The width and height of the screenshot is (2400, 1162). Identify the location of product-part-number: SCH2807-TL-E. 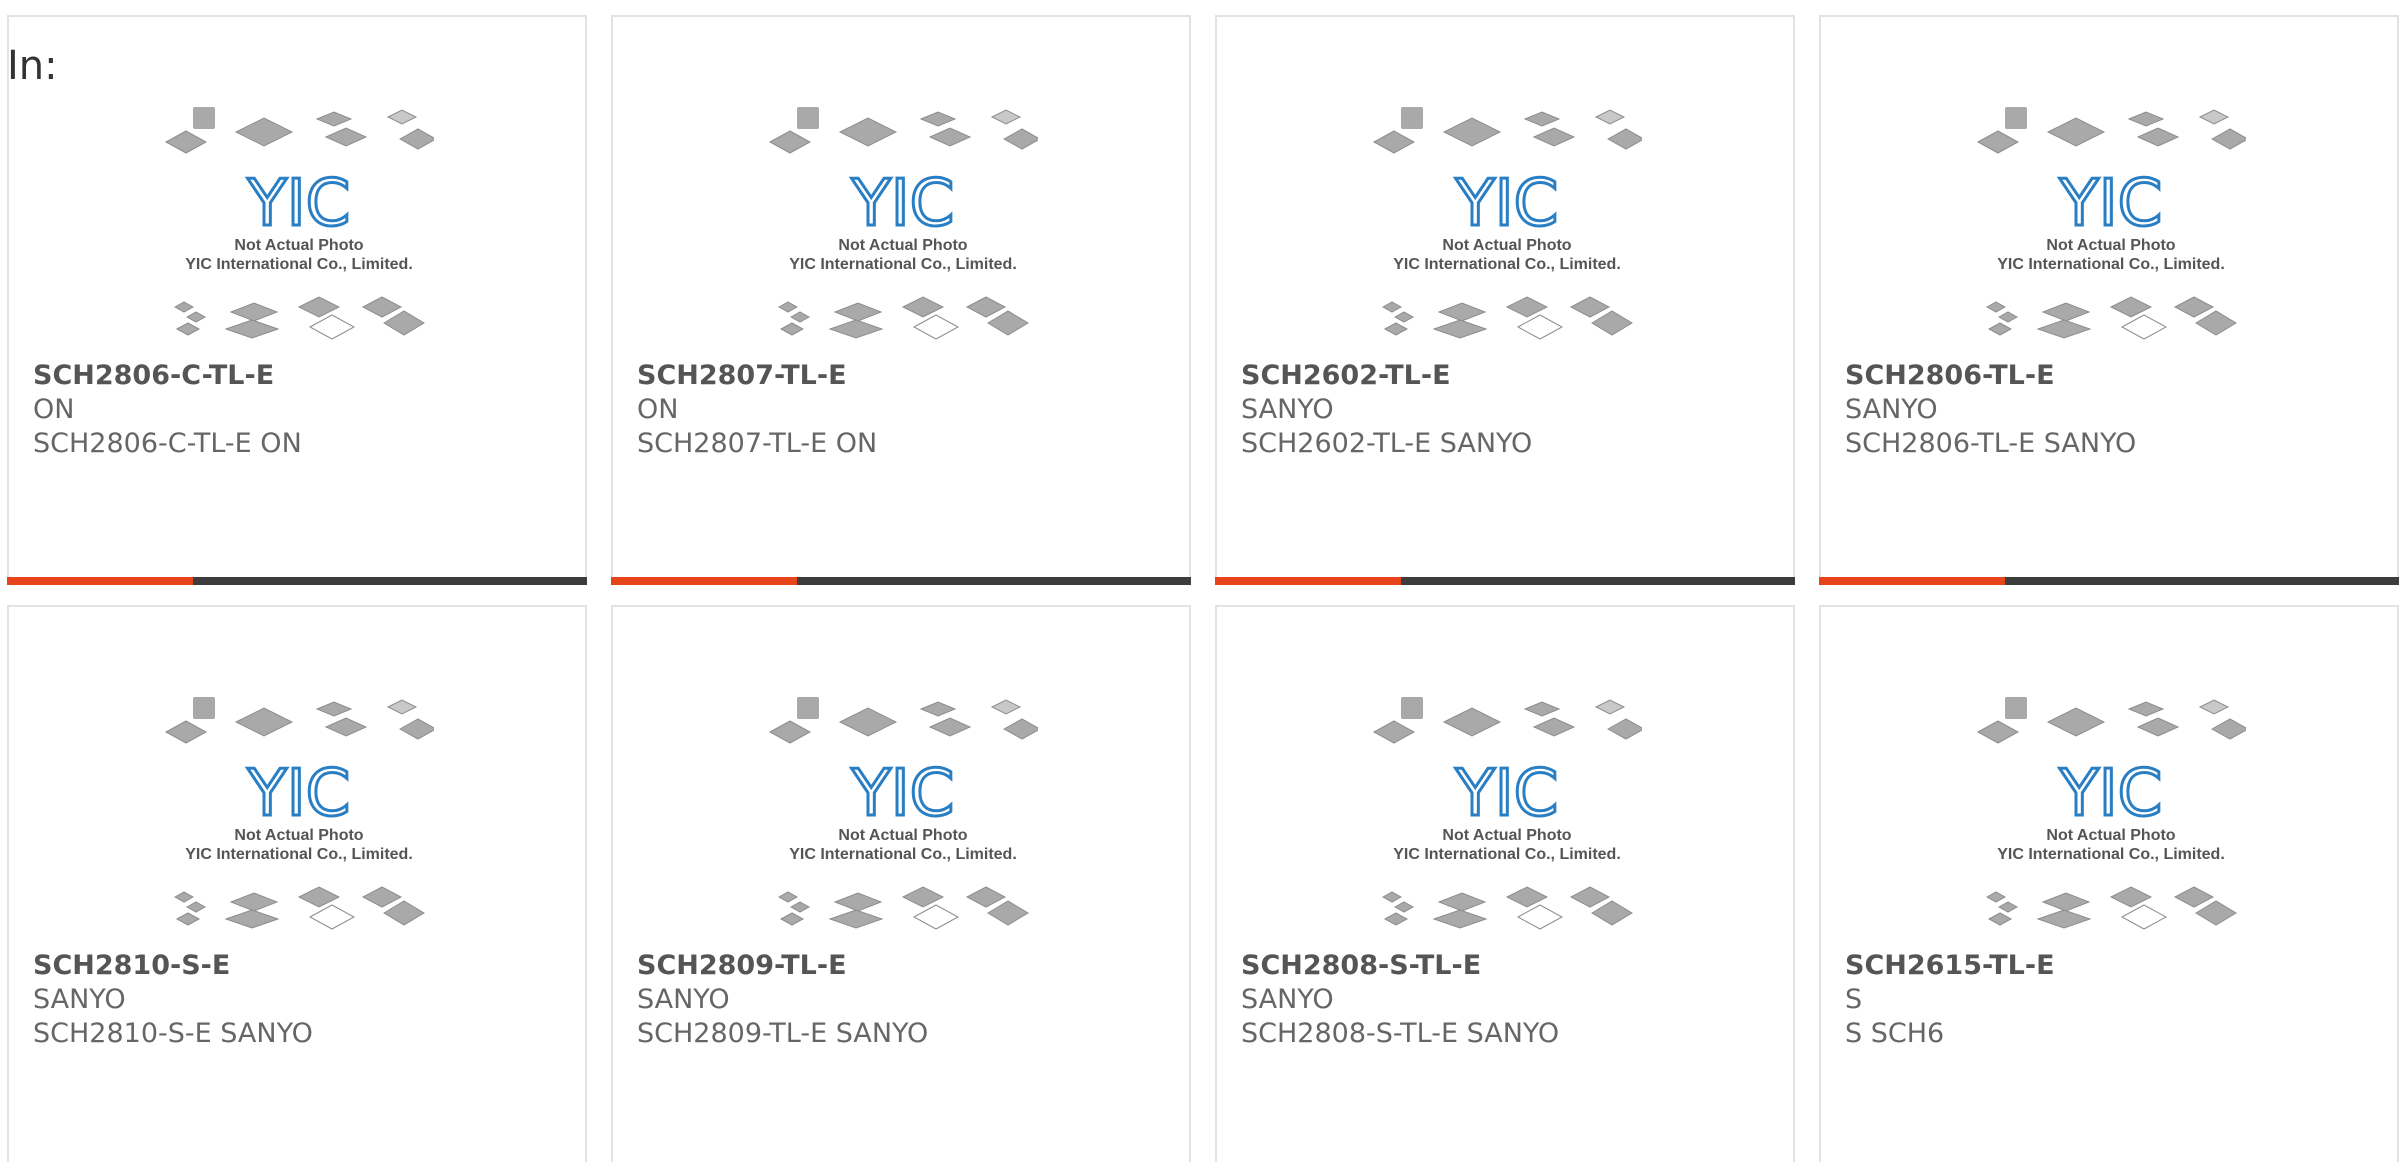
(742, 375).